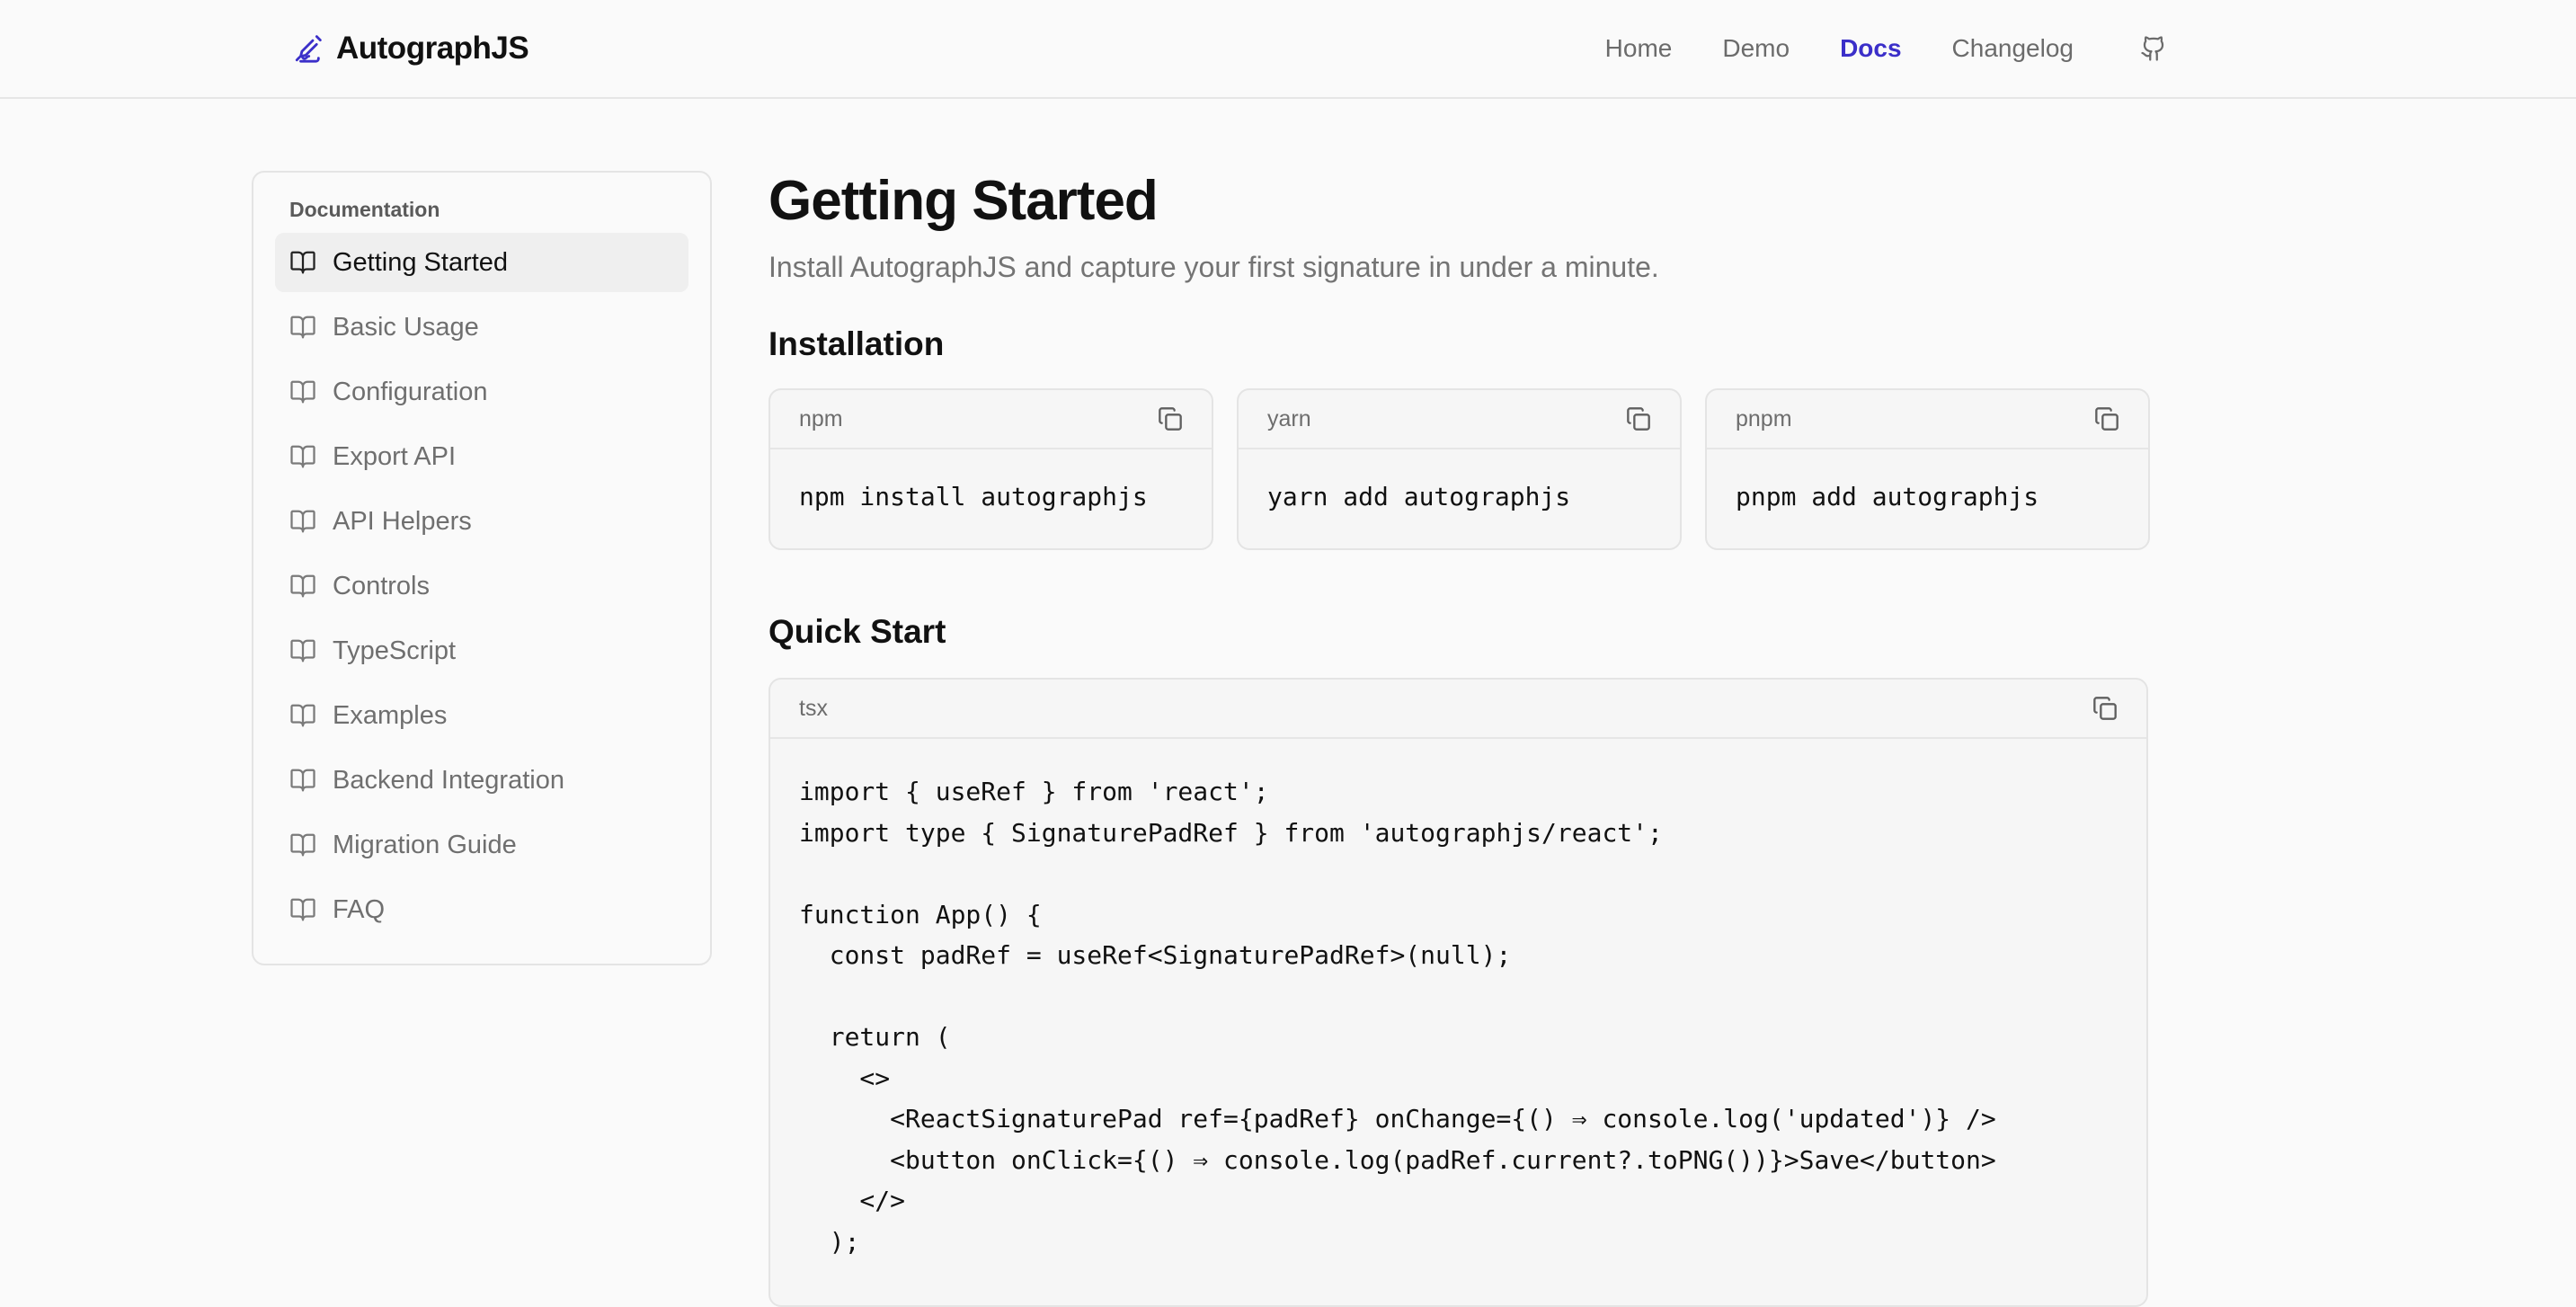  I want to click on top-nav: Home Demo Docs Changelog, so click(1886, 48).